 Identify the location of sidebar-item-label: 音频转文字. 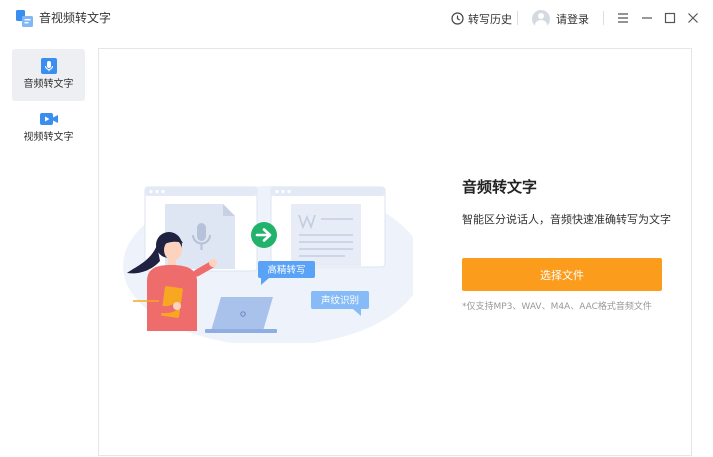
(48, 84).